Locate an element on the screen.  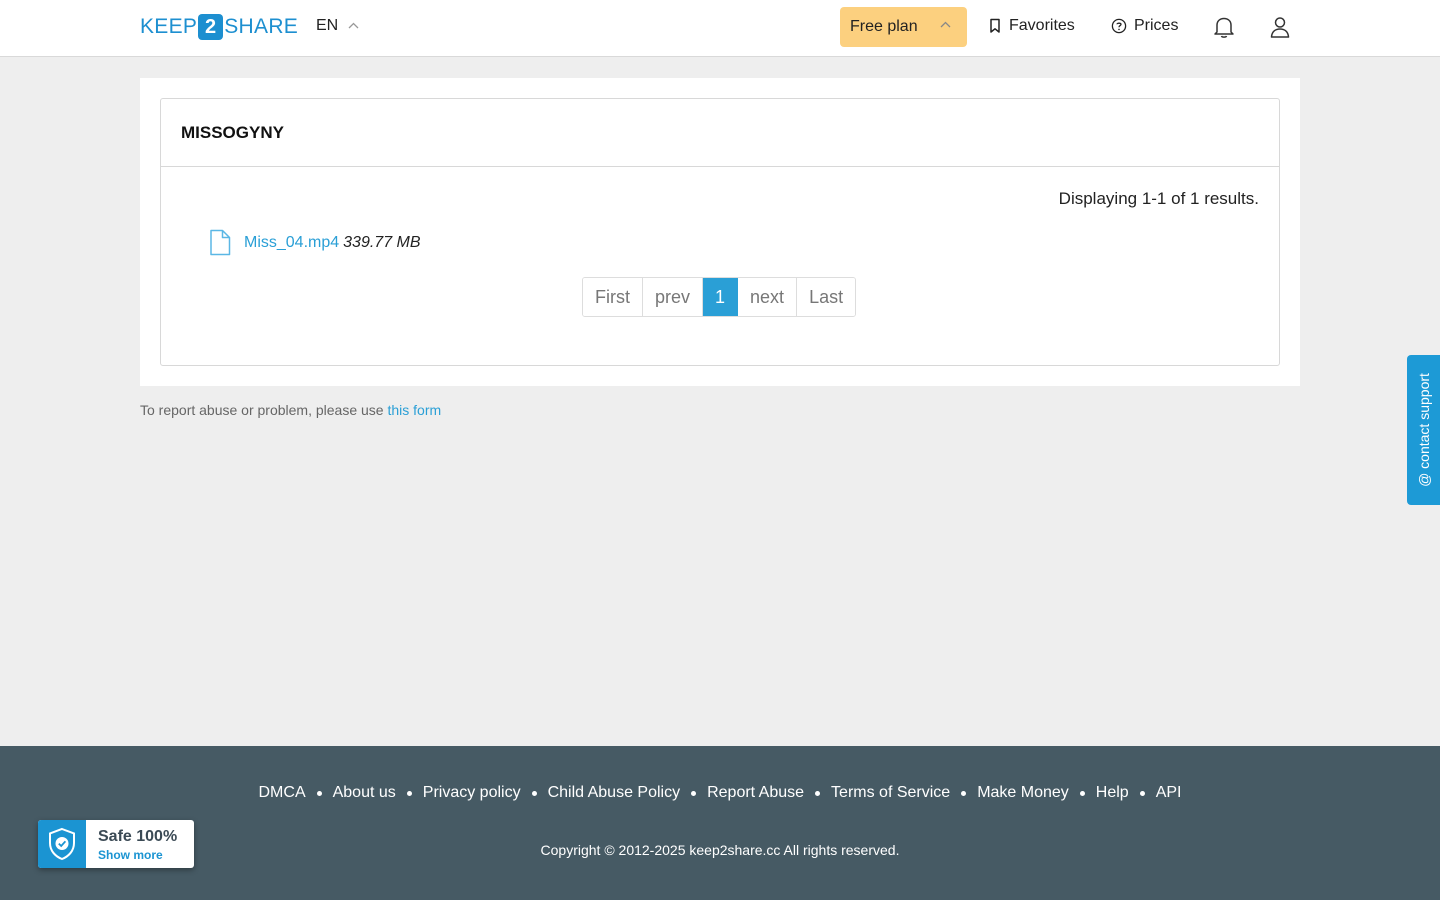
folder-title: MISSOGYNY is located at coordinates (720, 133).